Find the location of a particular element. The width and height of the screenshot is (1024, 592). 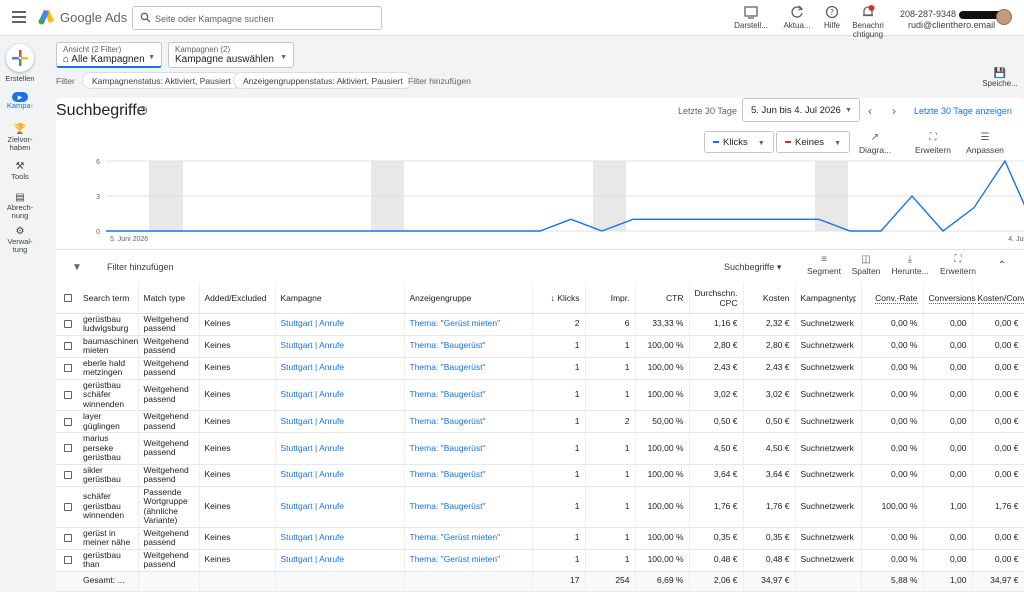

filter-chip-campaign-status: Kampagnenstatus: Aktiviert, Pausiert is located at coordinates (161, 80).